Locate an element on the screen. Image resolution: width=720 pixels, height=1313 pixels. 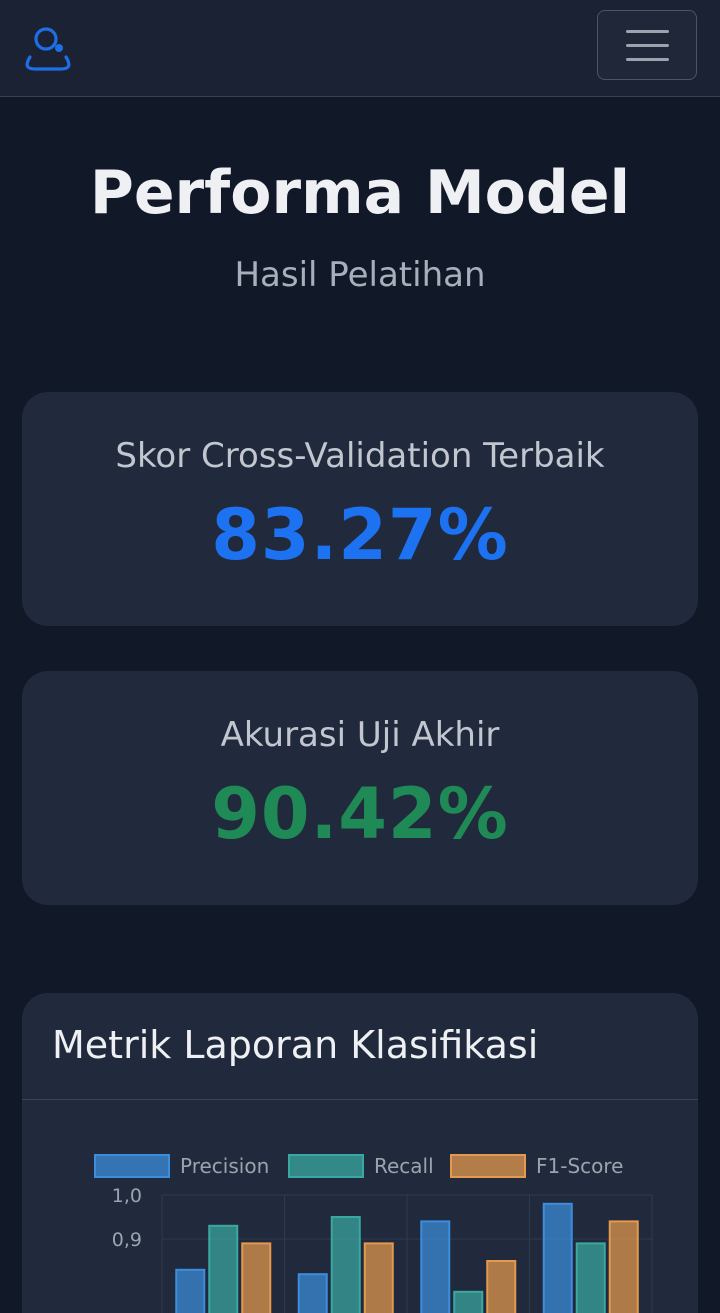
hamburger-menu-icon is located at coordinates (647, 31).